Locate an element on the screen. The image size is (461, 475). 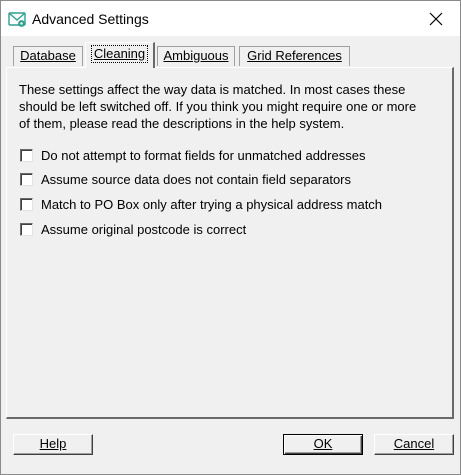
button-label: Cancel is located at coordinates (414, 443).